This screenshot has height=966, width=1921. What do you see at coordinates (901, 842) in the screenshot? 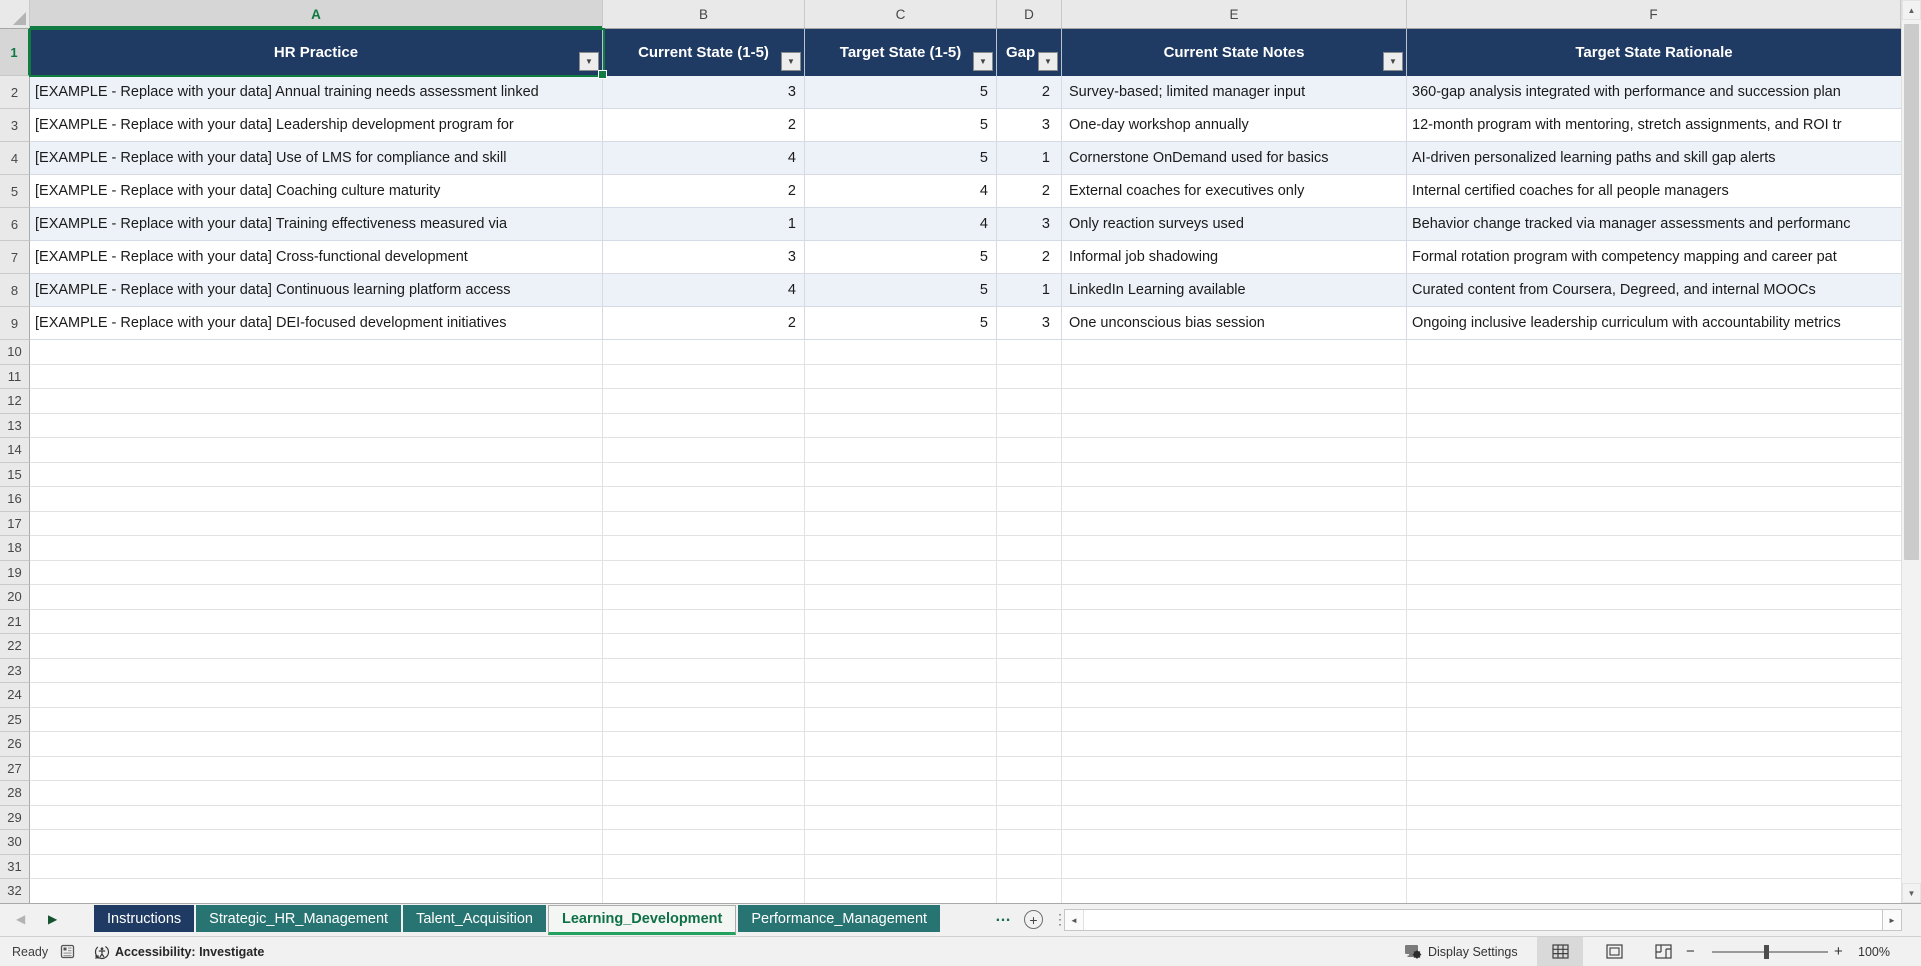
I see `cell-C30` at bounding box center [901, 842].